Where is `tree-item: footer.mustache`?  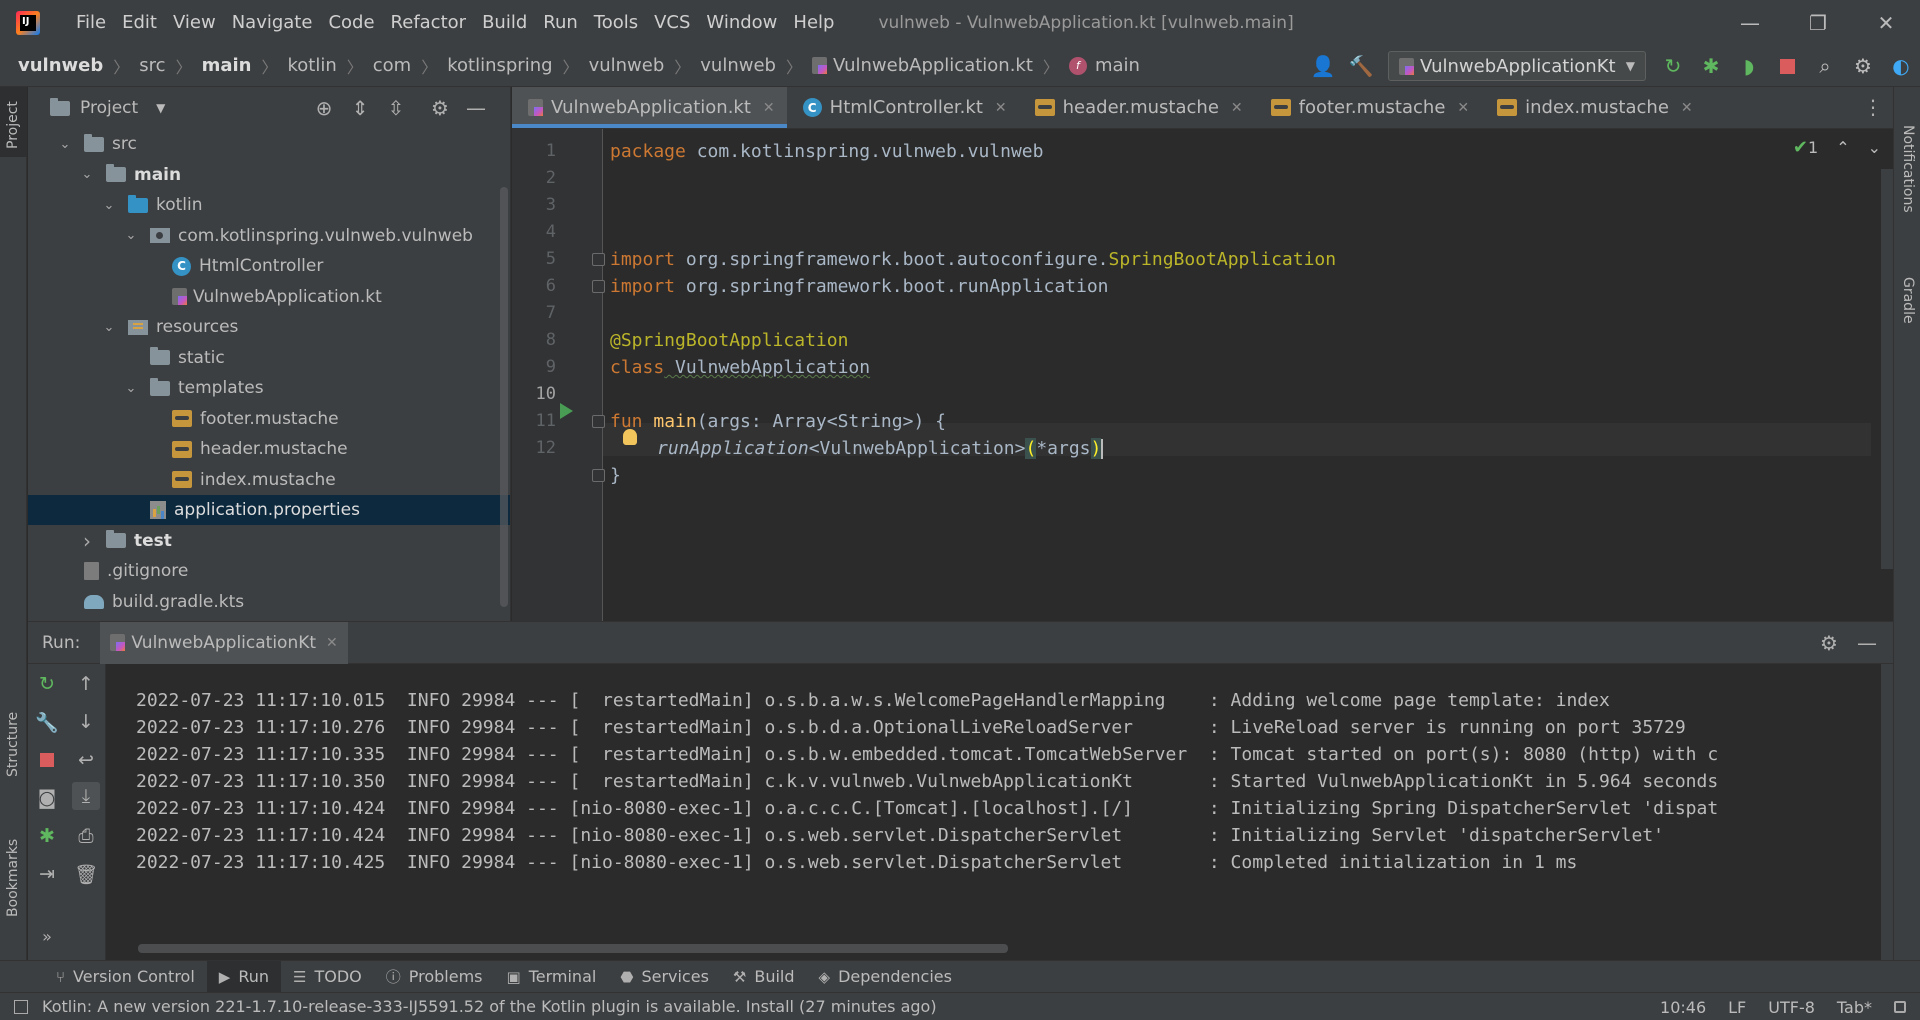
tree-item: footer.mustache is located at coordinates (269, 419).